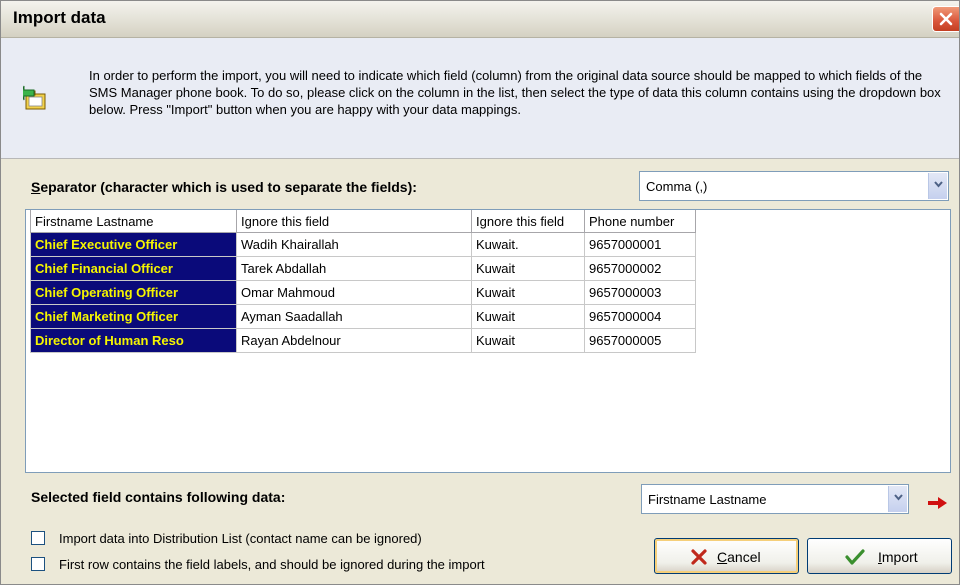 Image resolution: width=960 pixels, height=585 pixels. I want to click on separator-dropdown-button, so click(937, 186).